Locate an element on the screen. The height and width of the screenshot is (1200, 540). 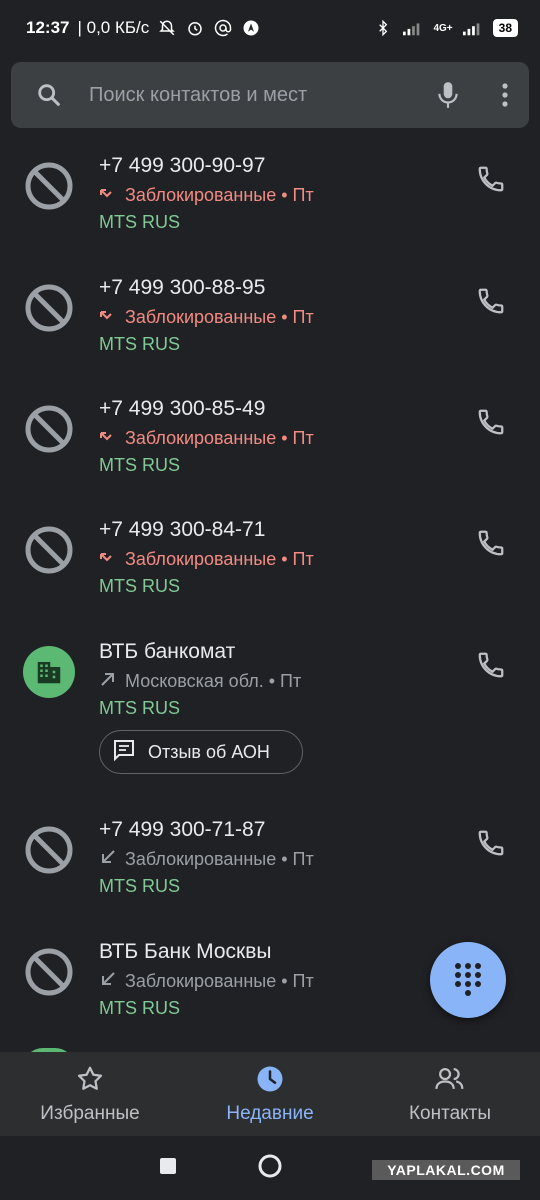
call-title: ВТБ банкомат is located at coordinates (167, 651).